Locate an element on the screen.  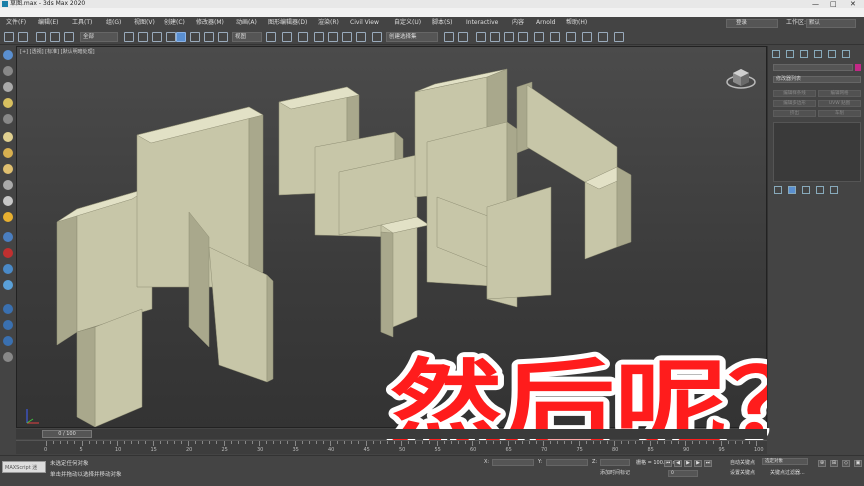
time-slider-handle: 0 / 100 is located at coordinates (67, 434).